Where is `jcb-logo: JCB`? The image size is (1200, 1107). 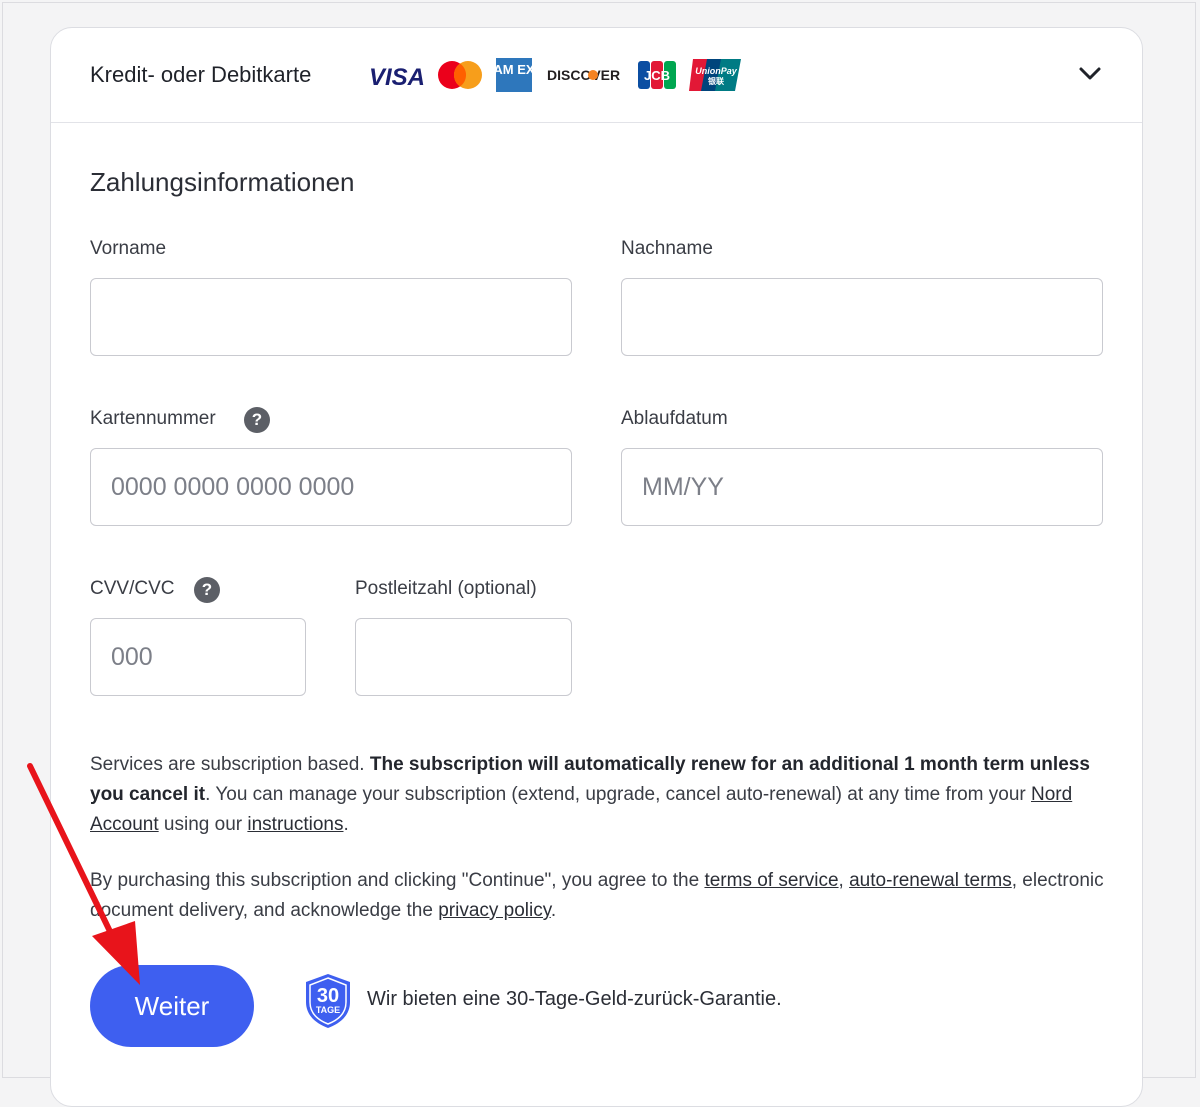
jcb-logo: JCB is located at coordinates (657, 75).